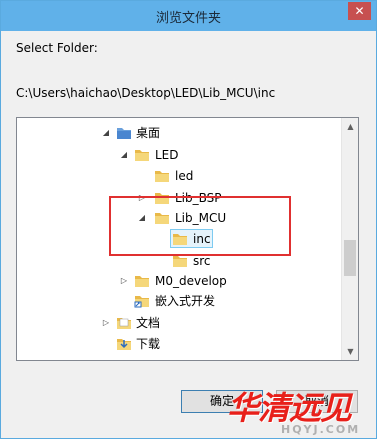 Image resolution: width=377 pixels, height=439 pixels. Describe the element at coordinates (185, 301) in the screenshot. I see `tree-item-label: 嵌入式开发` at that location.